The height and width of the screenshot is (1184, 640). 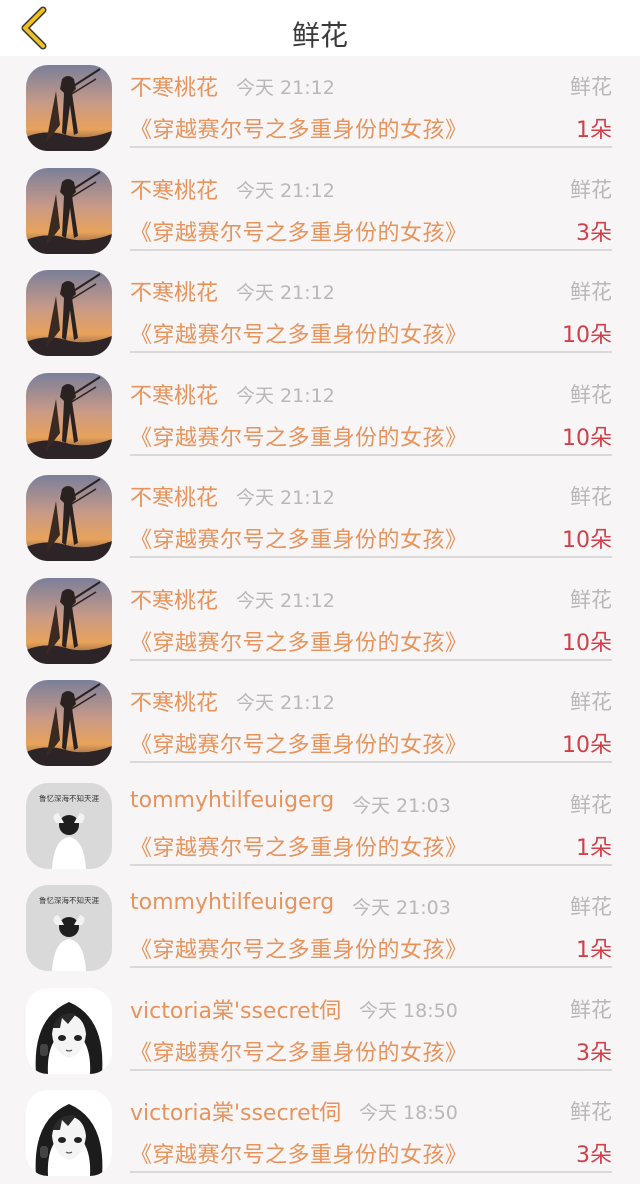 I want to click on page-title: 鲜花, so click(x=319, y=35).